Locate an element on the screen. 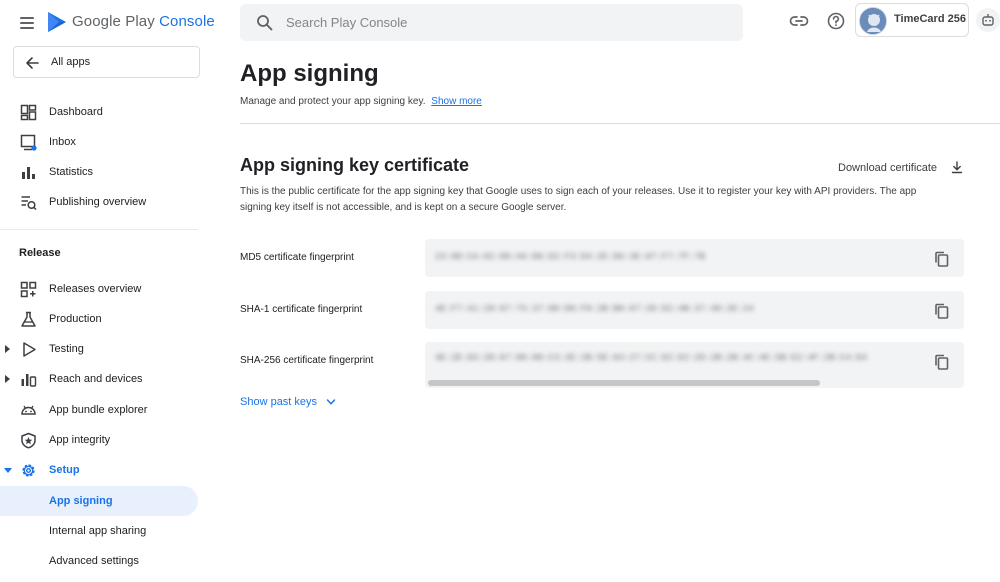 This screenshot has width=1000, height=582. app-avatar-icon is located at coordinates (873, 21).